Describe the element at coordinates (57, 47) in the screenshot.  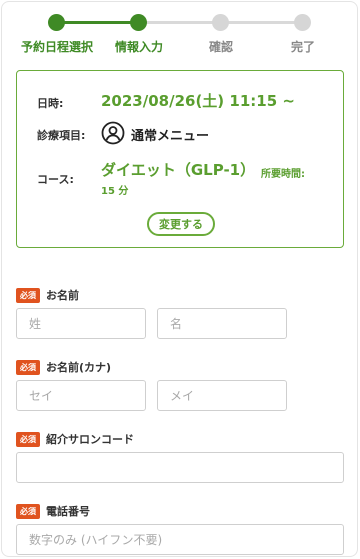
I see `step-label-schedule: 予約日程選択` at that location.